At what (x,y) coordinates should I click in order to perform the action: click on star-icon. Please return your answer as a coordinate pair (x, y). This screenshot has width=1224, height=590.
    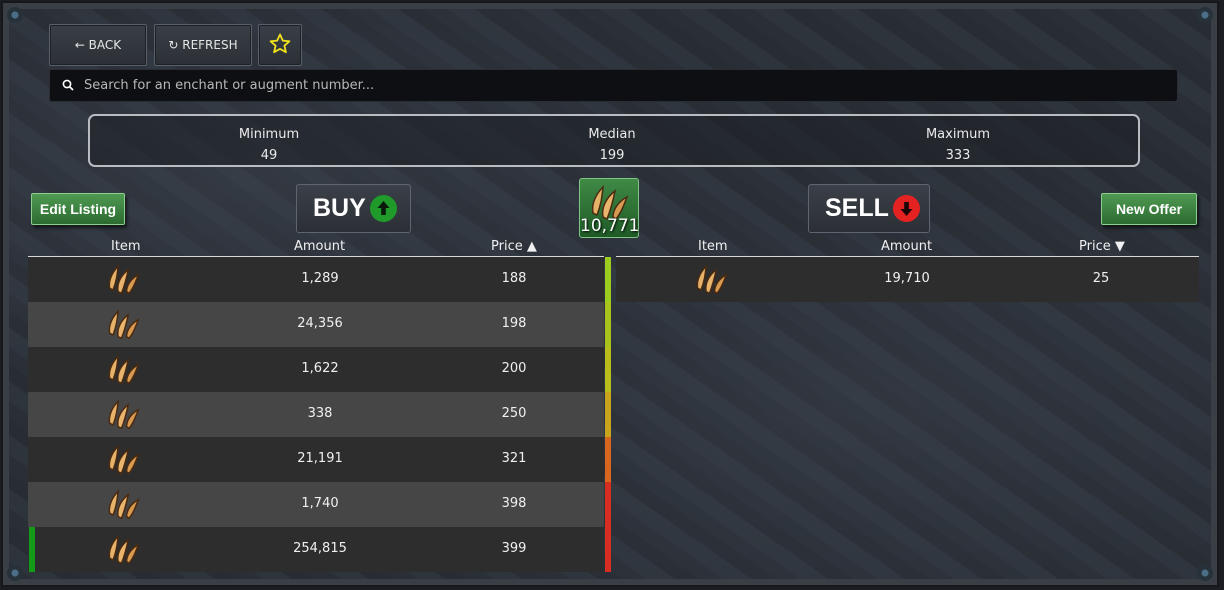
    Looking at the image, I should click on (280, 45).